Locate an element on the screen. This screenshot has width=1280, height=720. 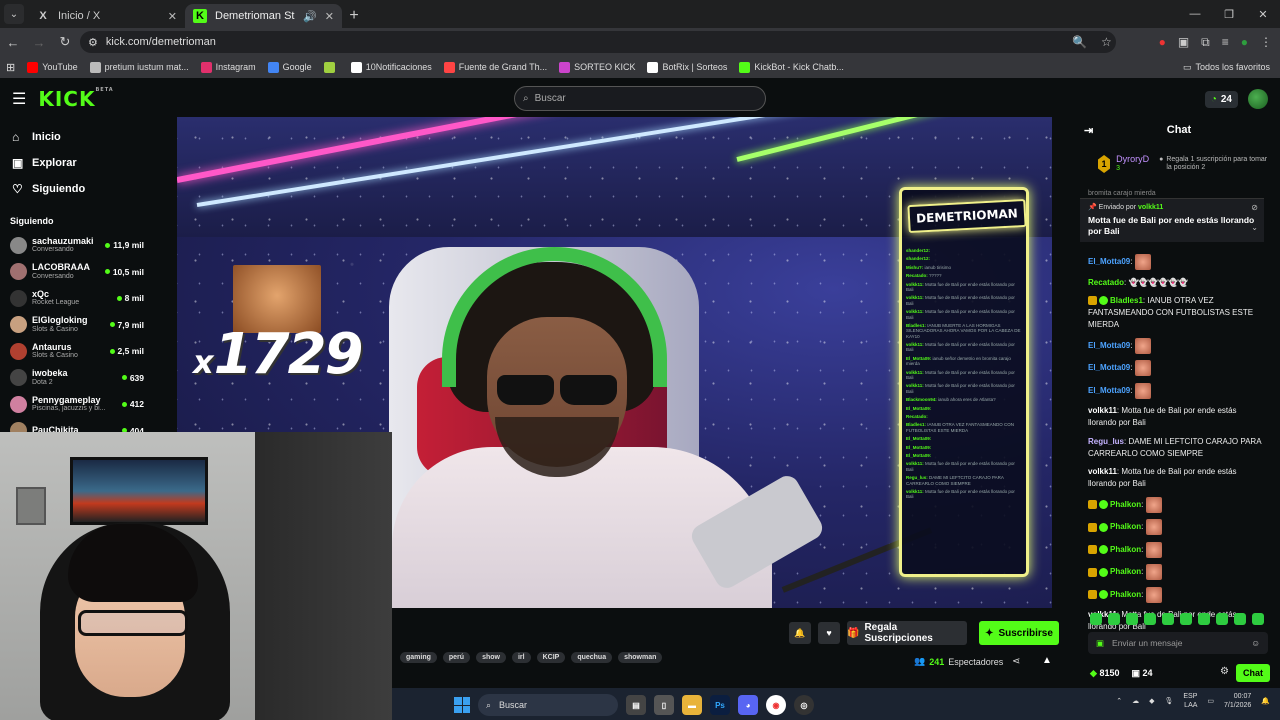
chat-username: volkk11 is located at coordinates (1102, 410).